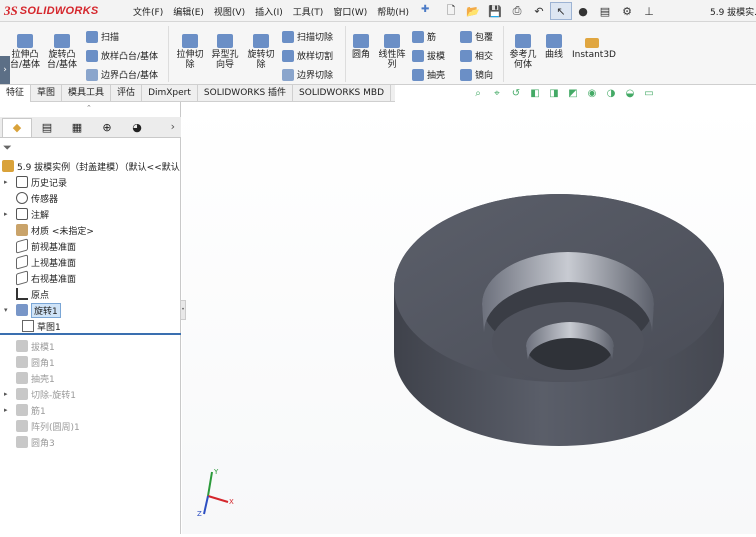 The image size is (756, 537). Describe the element at coordinates (16, 93) in the screenshot. I see `tab-features: 特征` at that location.